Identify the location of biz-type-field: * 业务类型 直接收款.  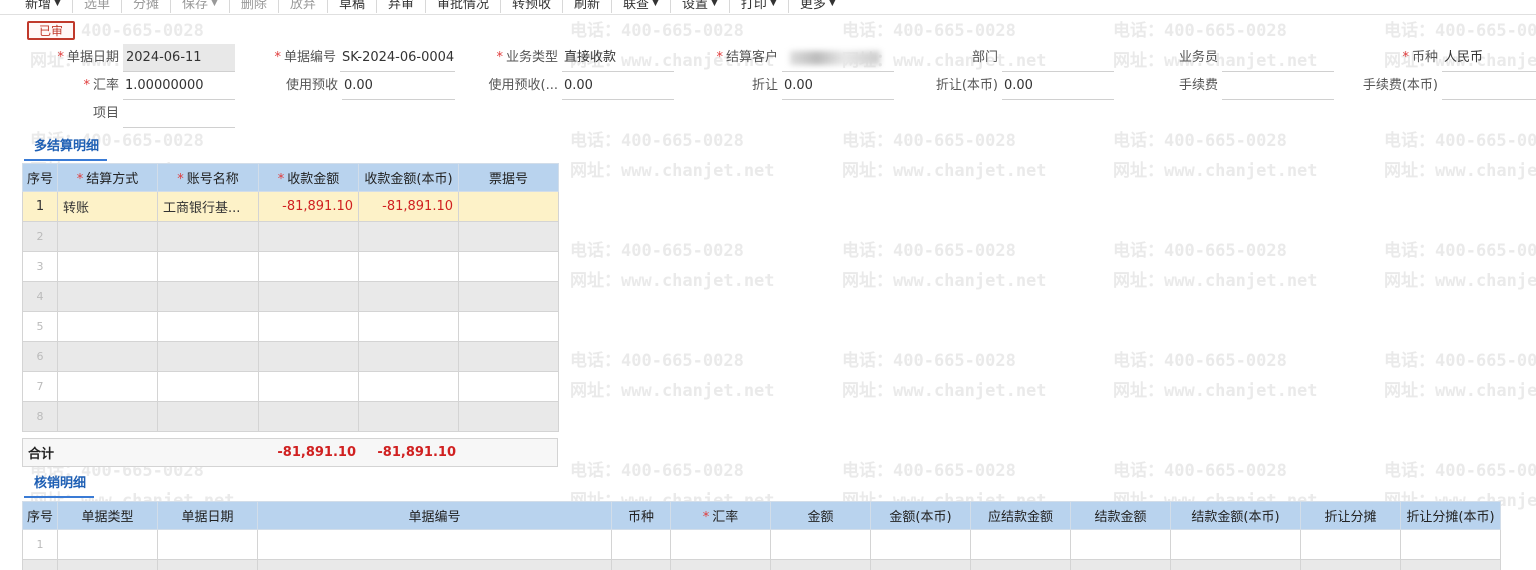
(585, 58).